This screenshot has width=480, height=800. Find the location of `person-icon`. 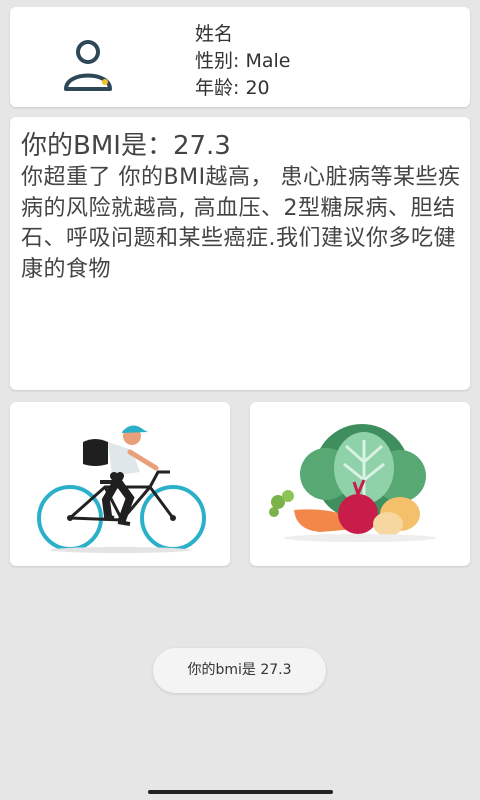

person-icon is located at coordinates (88, 65).